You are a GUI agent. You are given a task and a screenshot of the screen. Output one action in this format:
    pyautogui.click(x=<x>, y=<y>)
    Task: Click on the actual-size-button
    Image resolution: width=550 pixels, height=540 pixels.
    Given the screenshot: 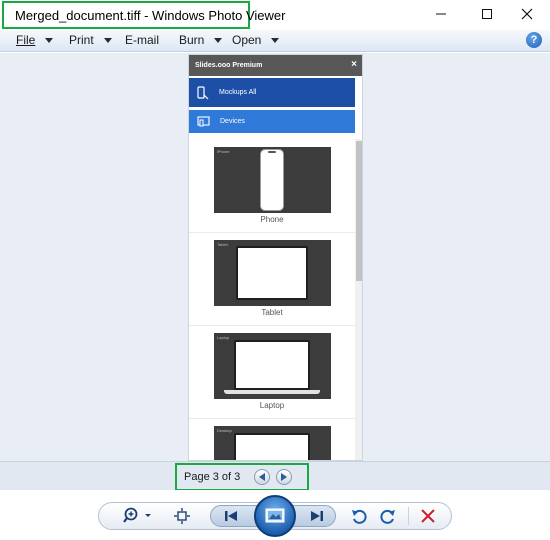 What is the action you would take?
    pyautogui.click(x=182, y=516)
    